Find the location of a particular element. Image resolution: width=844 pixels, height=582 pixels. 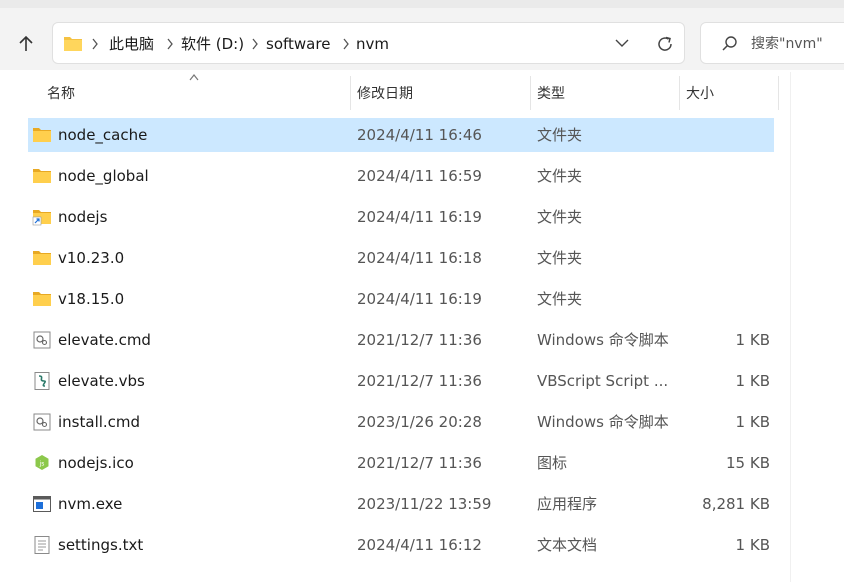

arrow-up-icon is located at coordinates (26, 43).